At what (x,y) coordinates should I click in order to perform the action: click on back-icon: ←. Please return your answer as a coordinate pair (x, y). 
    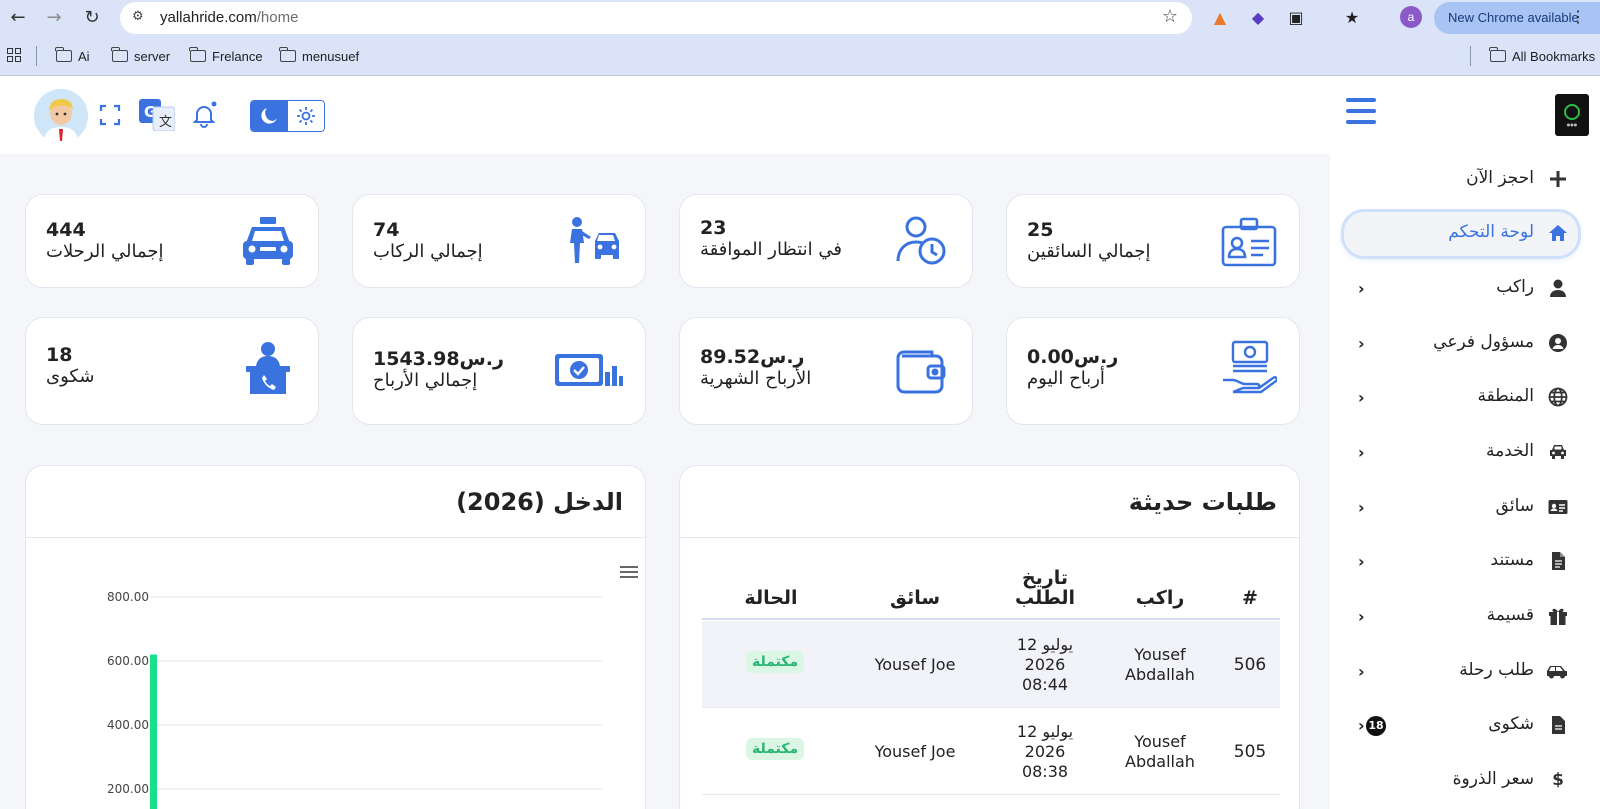
    Looking at the image, I should click on (18, 18).